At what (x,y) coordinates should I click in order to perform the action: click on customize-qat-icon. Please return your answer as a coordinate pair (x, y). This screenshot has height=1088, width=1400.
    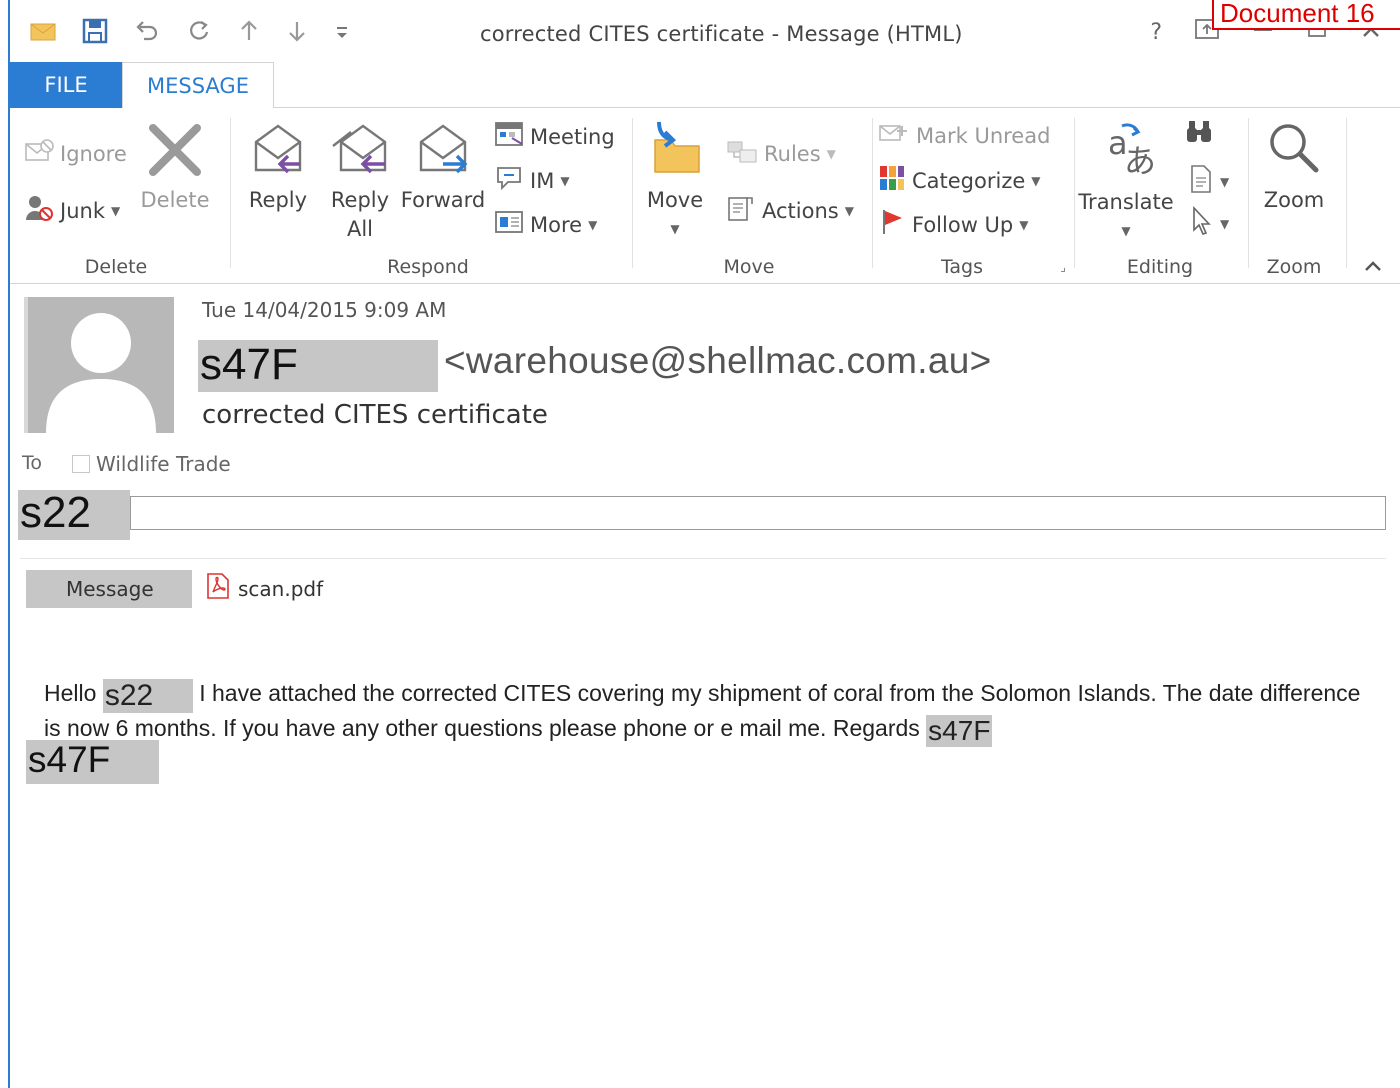
    Looking at the image, I should click on (342, 31).